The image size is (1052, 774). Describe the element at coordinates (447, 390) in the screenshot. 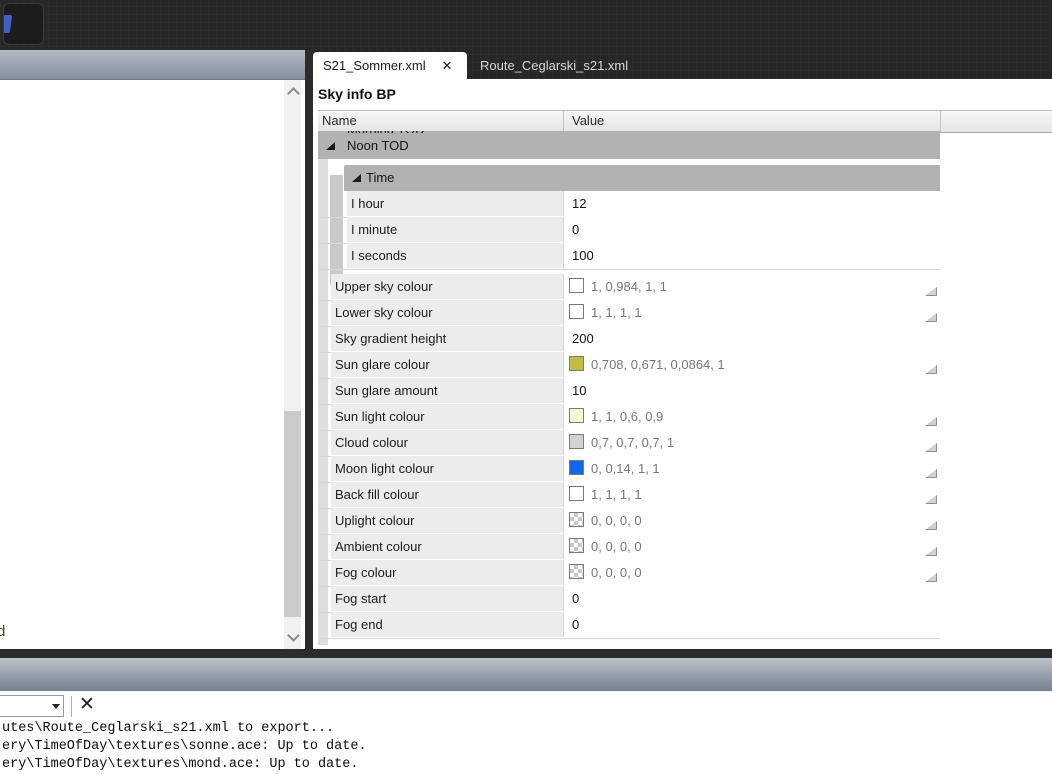

I see `property-name-cell: Sun glare amount` at that location.